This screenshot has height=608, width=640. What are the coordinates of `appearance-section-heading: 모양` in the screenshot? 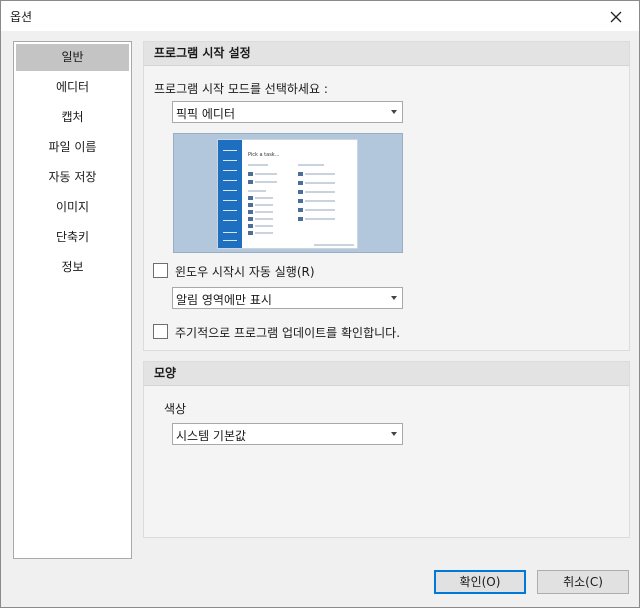 It's located at (386, 374).